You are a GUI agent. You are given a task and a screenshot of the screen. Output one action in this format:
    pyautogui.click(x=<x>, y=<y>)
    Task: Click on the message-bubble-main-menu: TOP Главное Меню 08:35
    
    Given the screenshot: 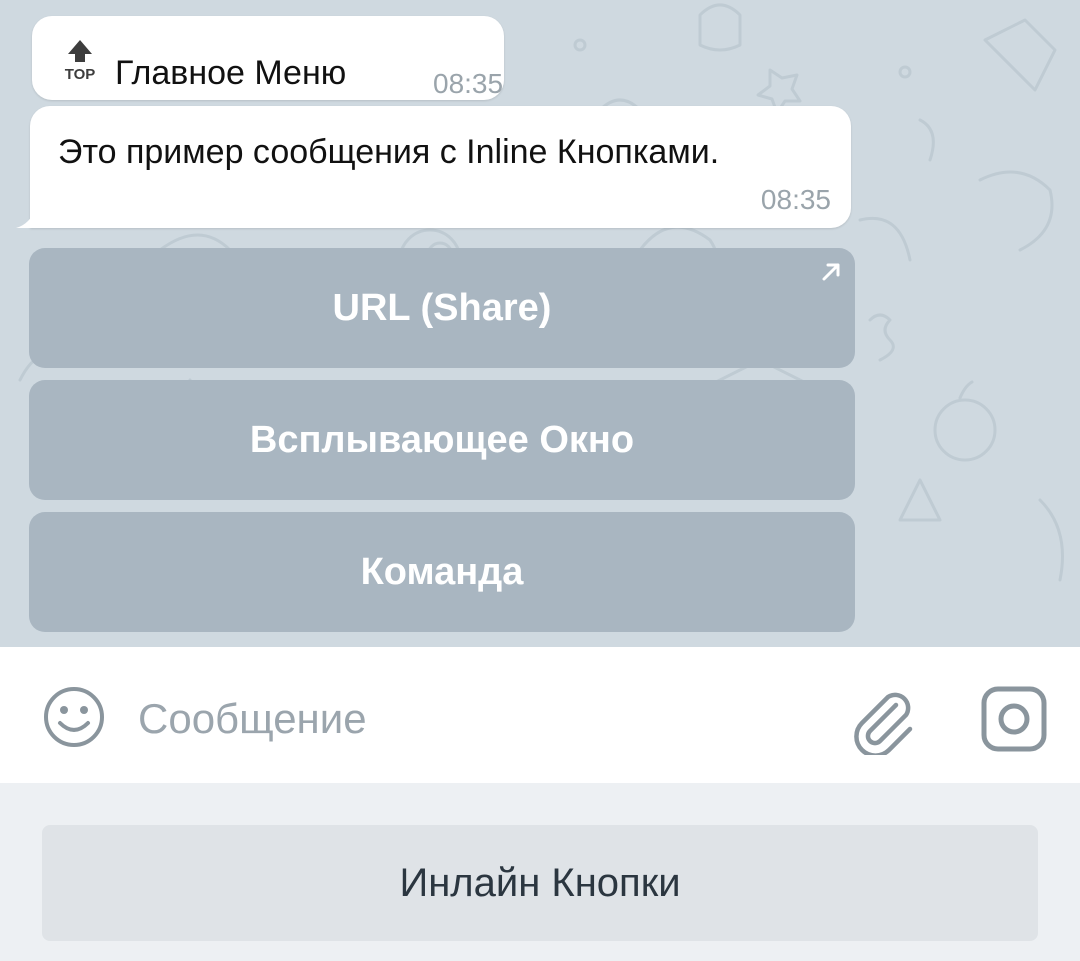 What is the action you would take?
    pyautogui.click(x=268, y=58)
    